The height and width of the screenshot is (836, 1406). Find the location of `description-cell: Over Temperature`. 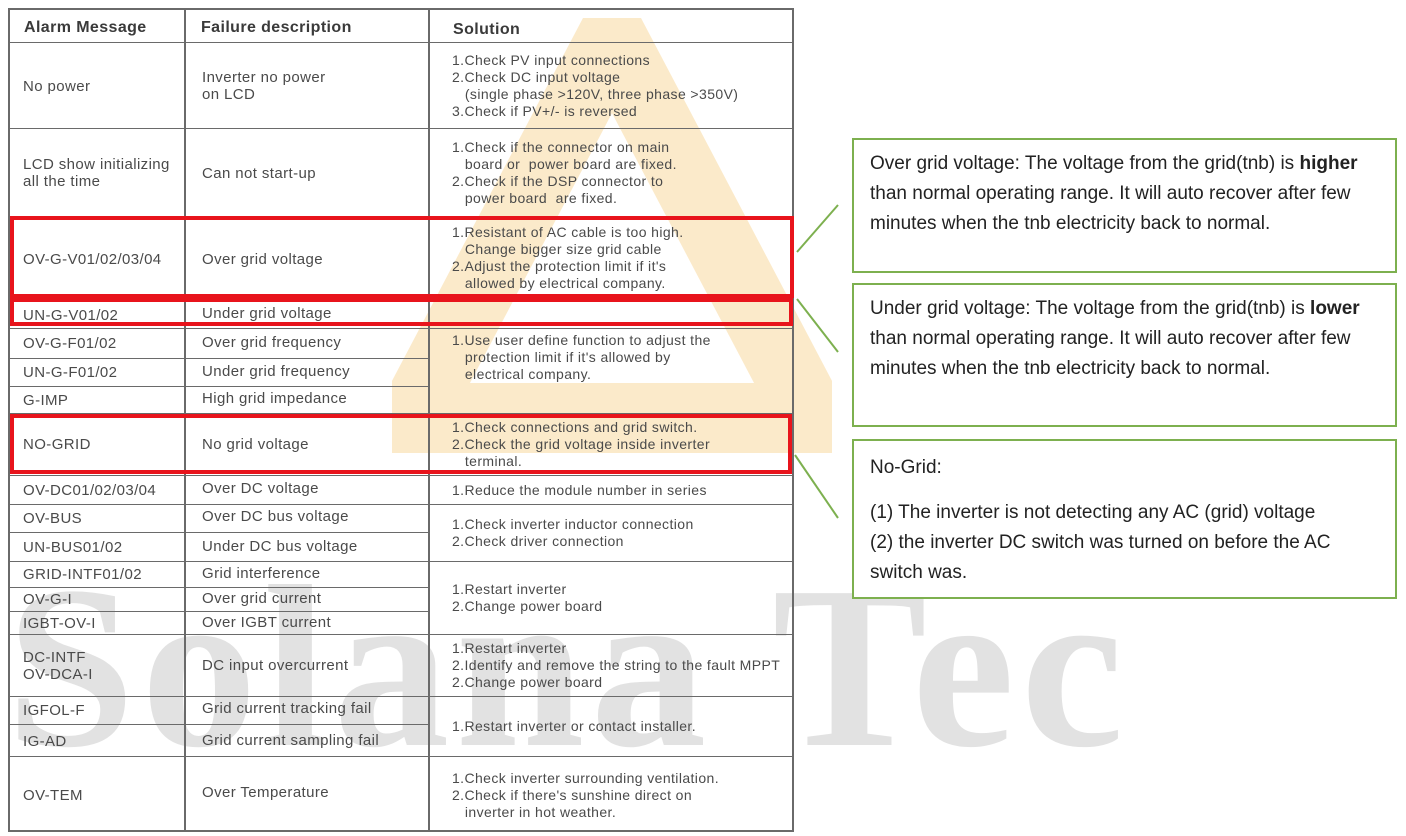

description-cell: Over Temperature is located at coordinates (266, 792).